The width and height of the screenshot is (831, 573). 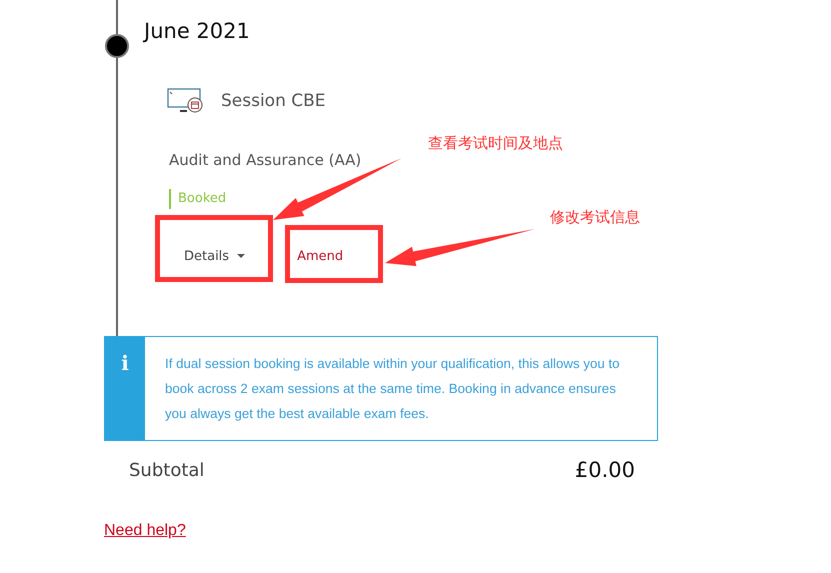 What do you see at coordinates (595, 217) in the screenshot?
I see `annotation-note: 修改考试信息` at bounding box center [595, 217].